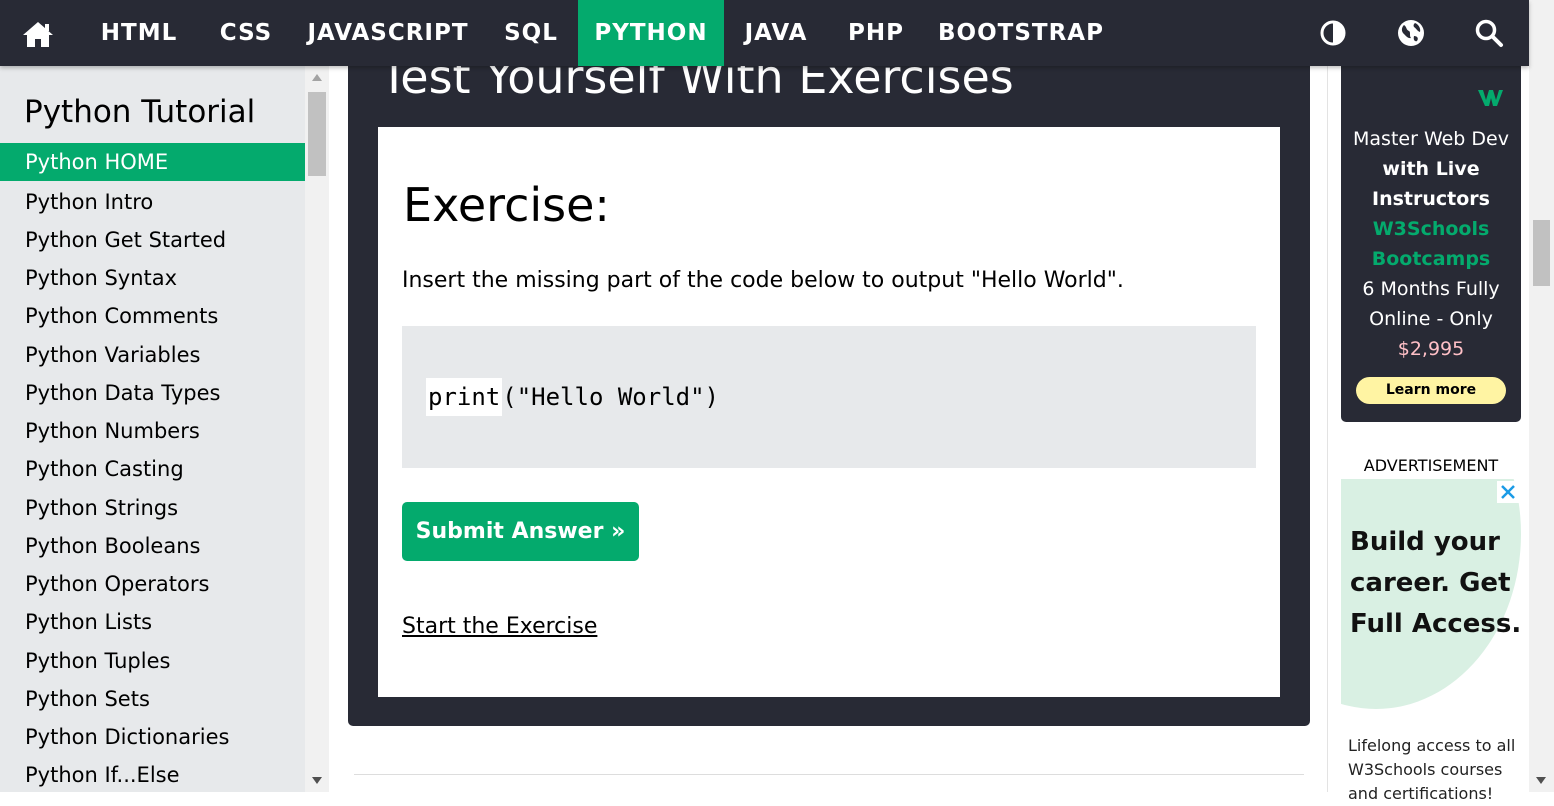 The width and height of the screenshot is (1554, 806). What do you see at coordinates (1432, 745) in the screenshot?
I see `ad-subtext-line: Lifelong access to all` at bounding box center [1432, 745].